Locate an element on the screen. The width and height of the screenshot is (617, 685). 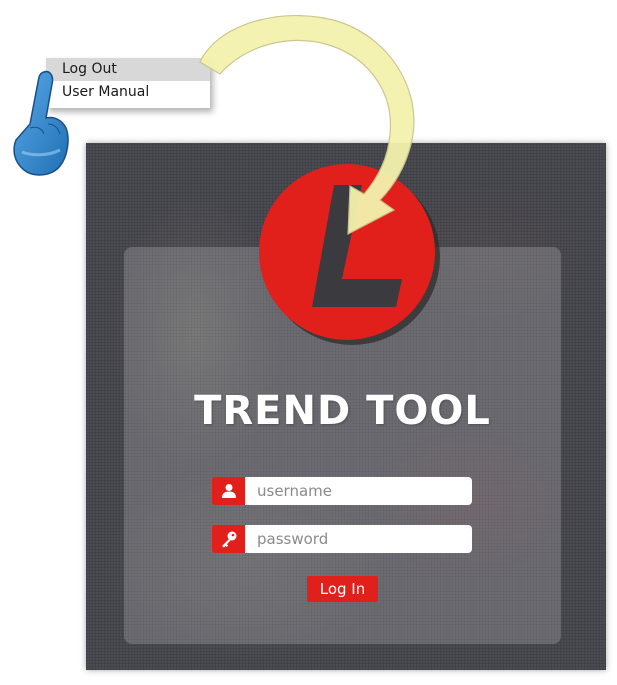
key-icon is located at coordinates (228, 539).